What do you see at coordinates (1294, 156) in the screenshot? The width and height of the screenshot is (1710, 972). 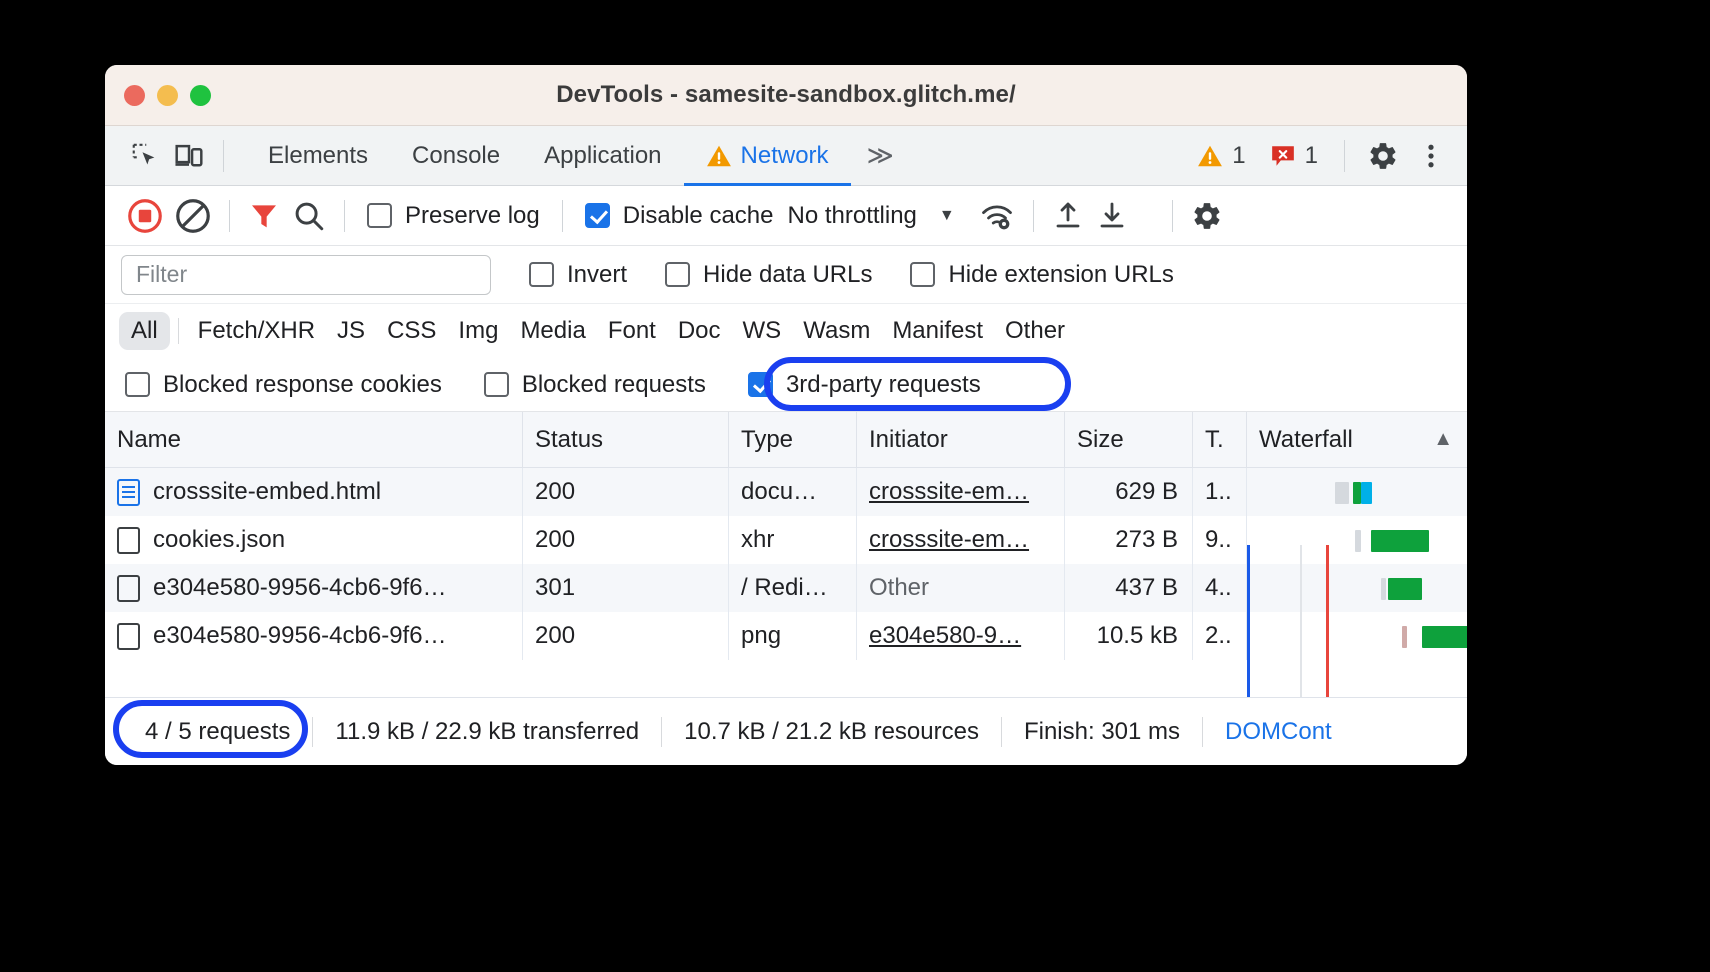 I see `error-count-button: 1` at bounding box center [1294, 156].